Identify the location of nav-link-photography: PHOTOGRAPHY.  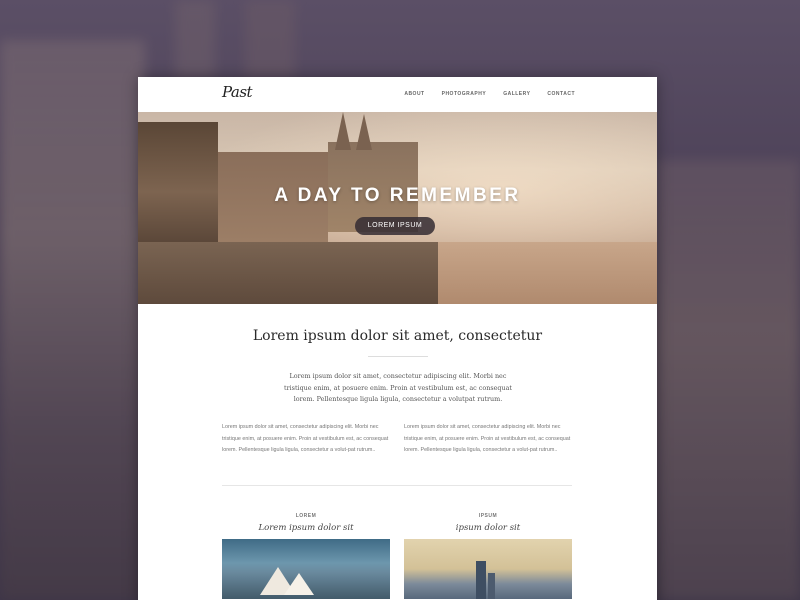
(464, 94).